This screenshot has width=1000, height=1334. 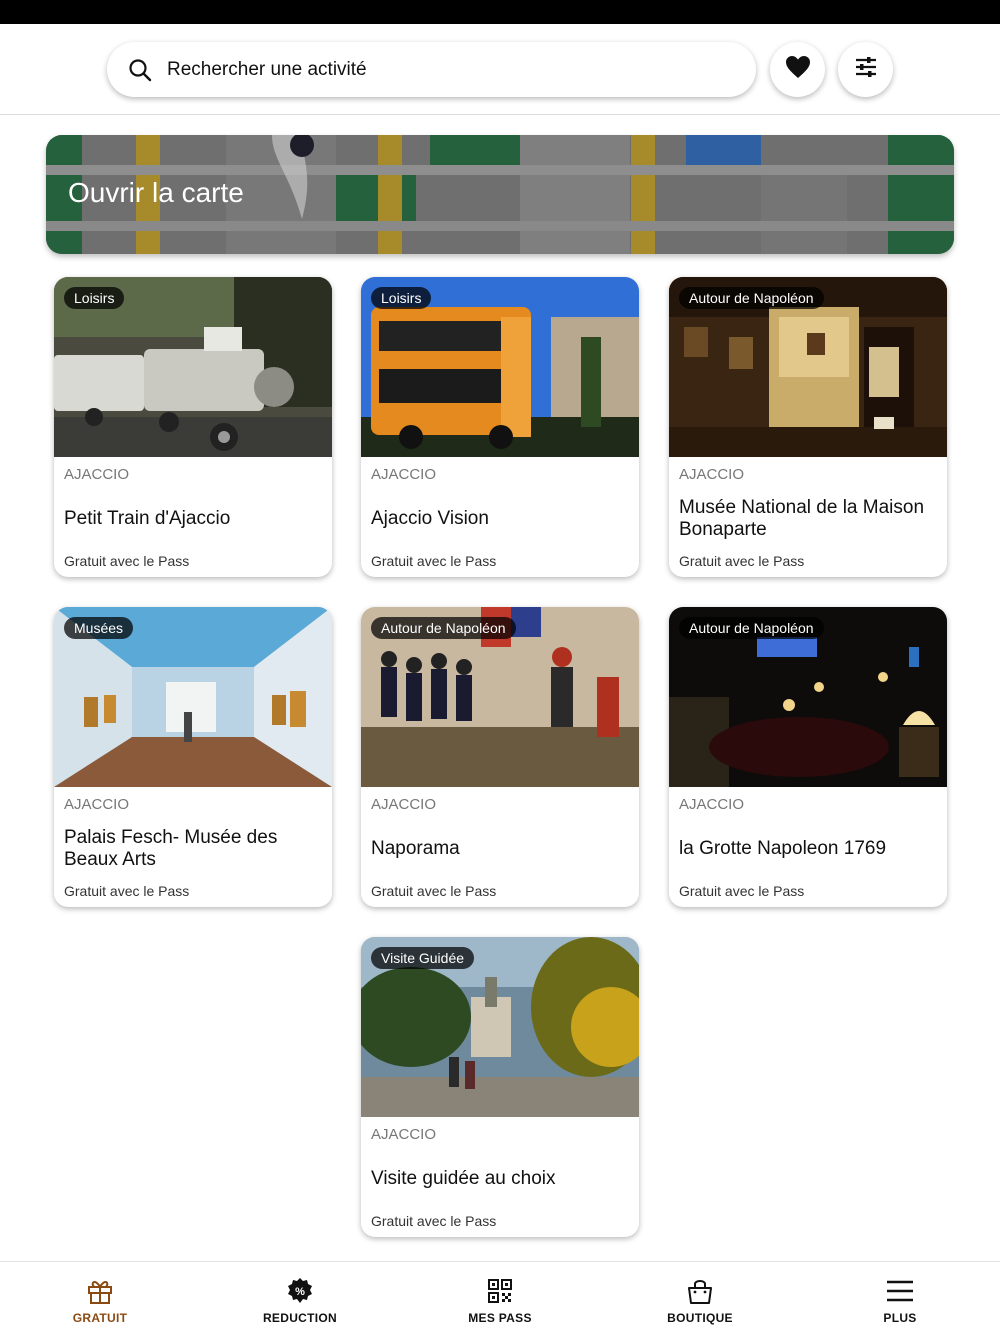 What do you see at coordinates (415, 848) in the screenshot?
I see `activity-title: Naporama` at bounding box center [415, 848].